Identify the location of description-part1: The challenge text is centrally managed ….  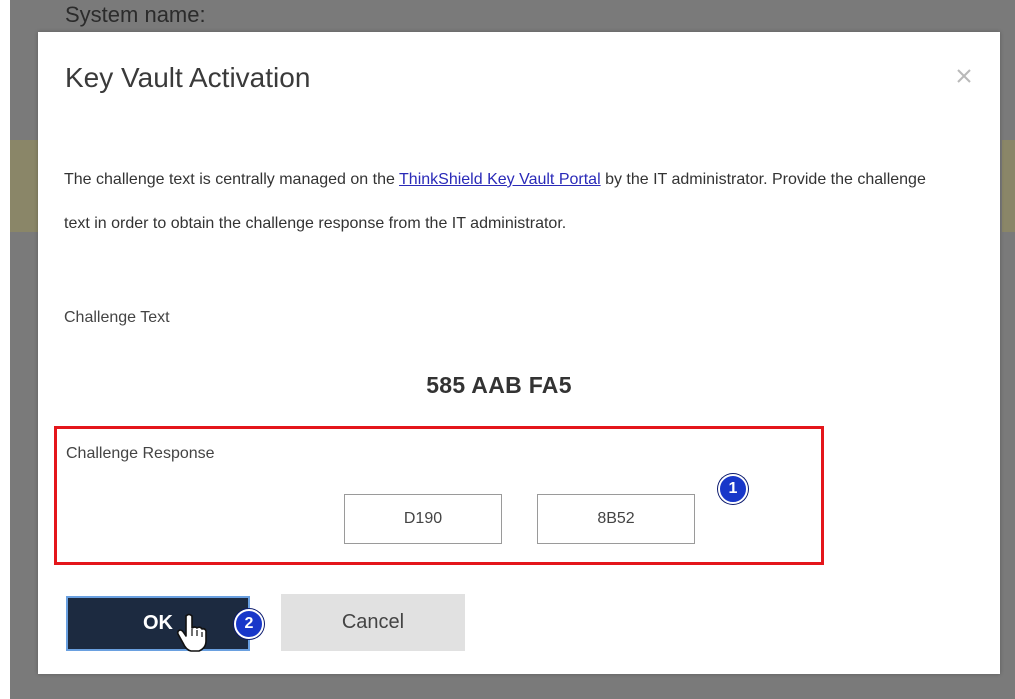
(232, 179).